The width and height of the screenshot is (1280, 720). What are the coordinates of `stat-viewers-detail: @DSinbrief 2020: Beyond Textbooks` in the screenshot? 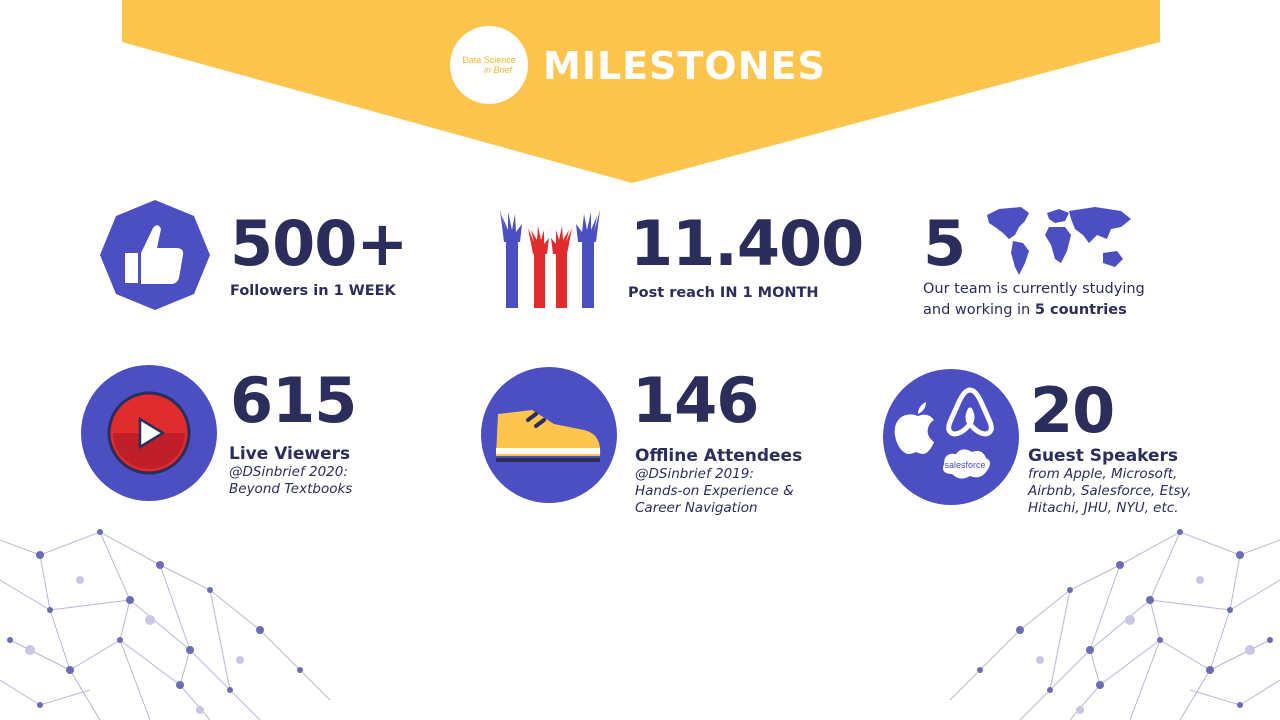 It's located at (290, 481).